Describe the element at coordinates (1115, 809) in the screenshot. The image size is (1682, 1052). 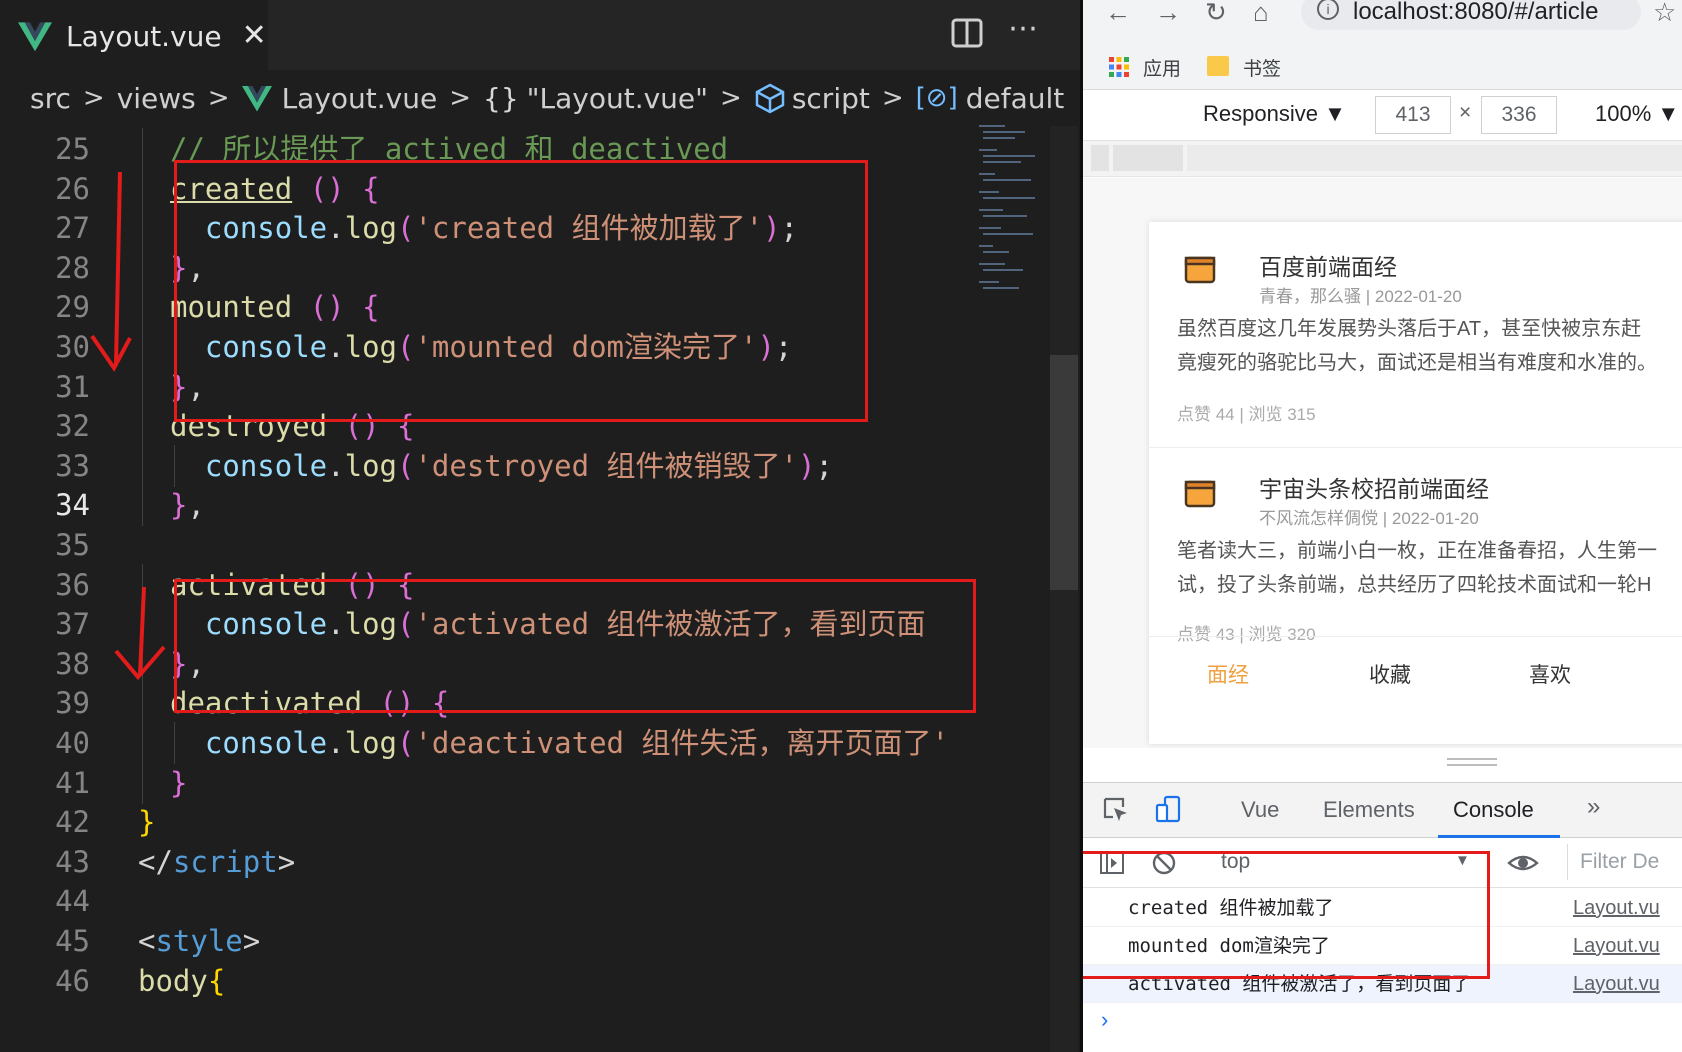
I see `inspect-element-icon` at that location.